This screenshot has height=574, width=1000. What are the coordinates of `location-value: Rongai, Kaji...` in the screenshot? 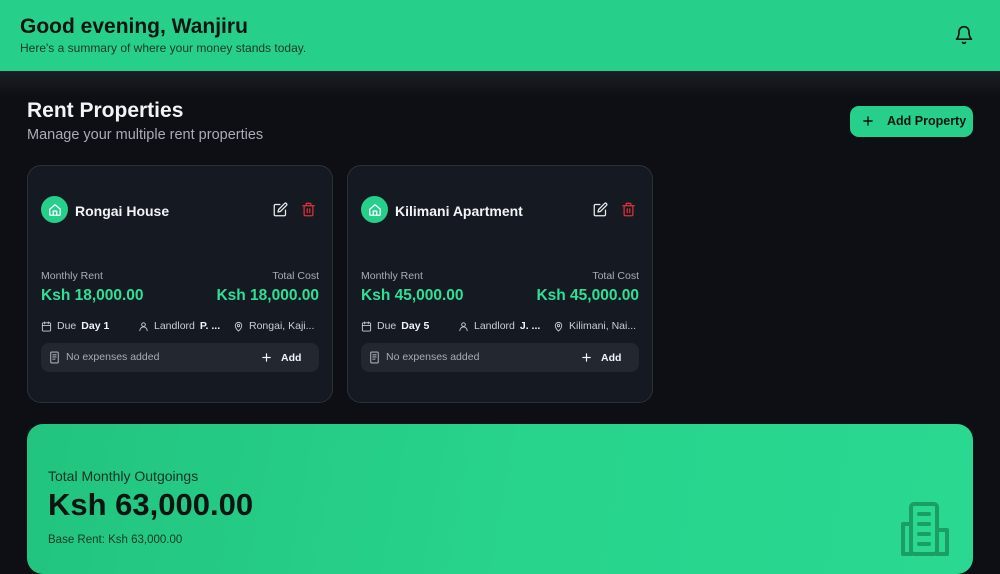 It's located at (282, 326).